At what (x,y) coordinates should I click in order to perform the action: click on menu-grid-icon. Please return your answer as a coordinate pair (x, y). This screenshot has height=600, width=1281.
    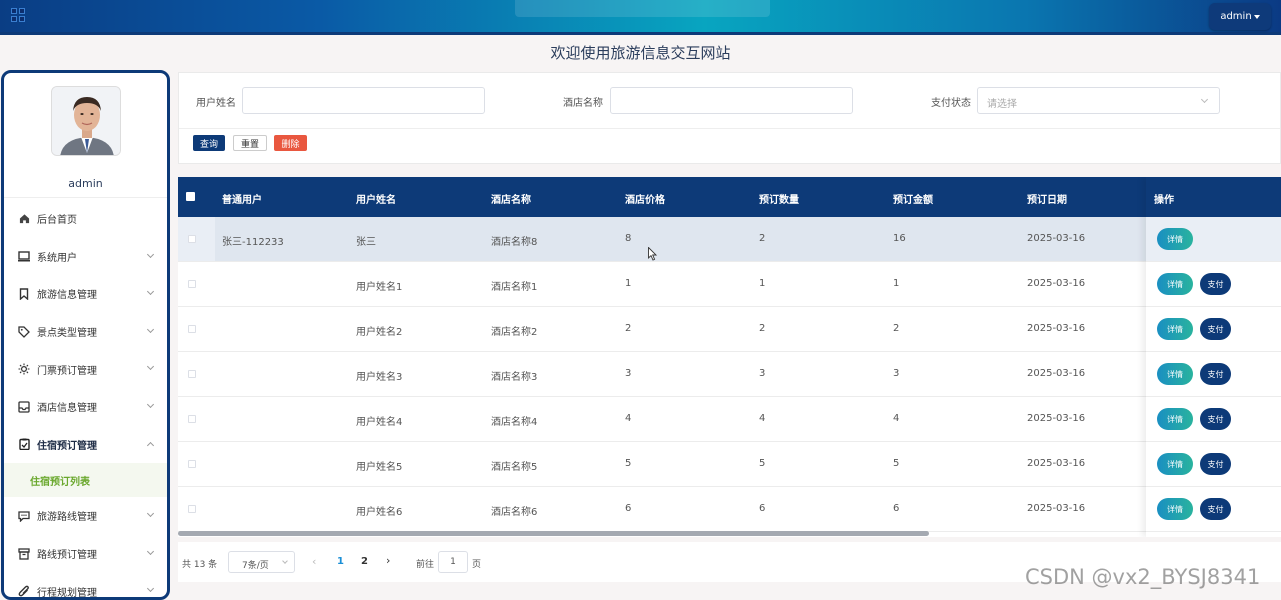
    Looking at the image, I should click on (18, 15).